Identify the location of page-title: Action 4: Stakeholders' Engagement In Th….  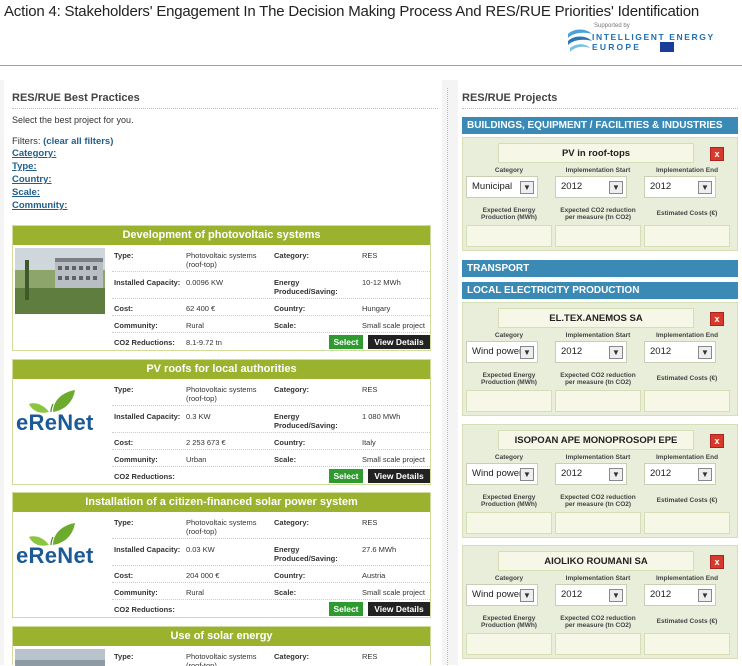
(352, 11).